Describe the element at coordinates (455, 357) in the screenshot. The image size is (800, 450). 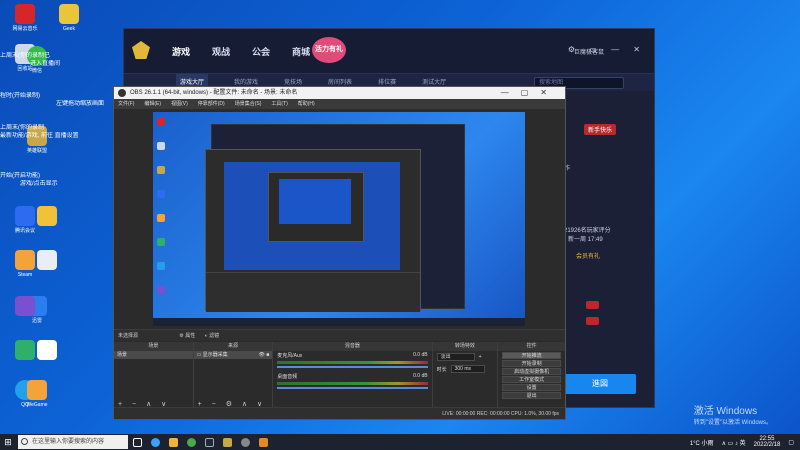
I see `transition-select: 淡出` at that location.